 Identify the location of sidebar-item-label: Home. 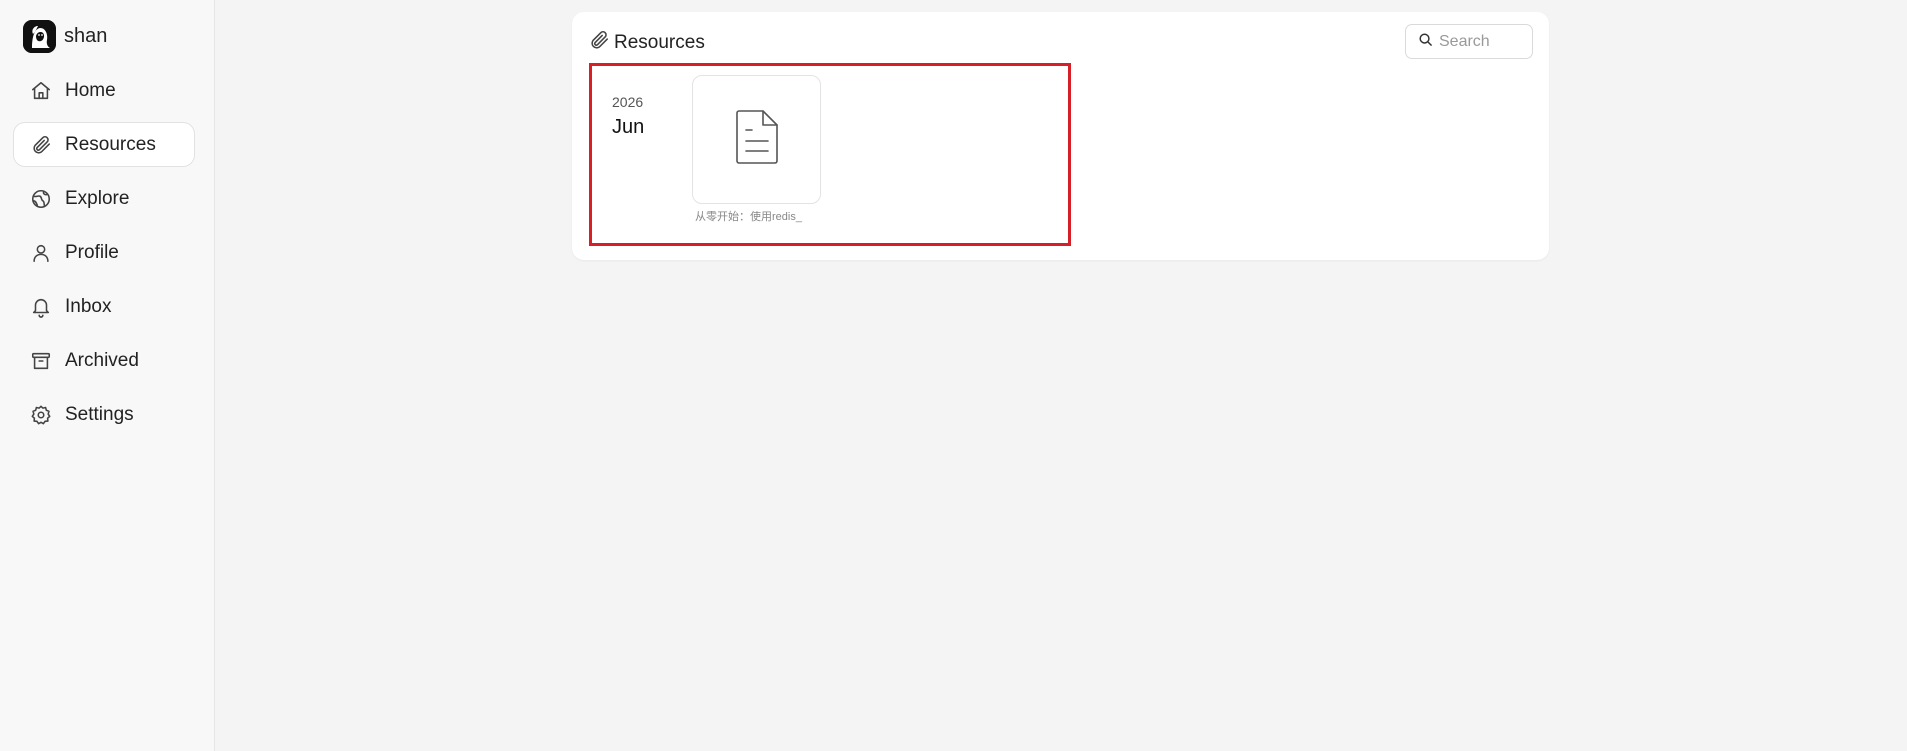
(90, 90).